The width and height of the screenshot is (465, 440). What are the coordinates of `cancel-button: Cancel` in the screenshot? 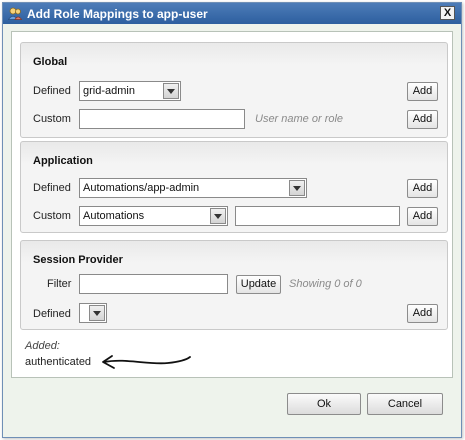 It's located at (405, 404).